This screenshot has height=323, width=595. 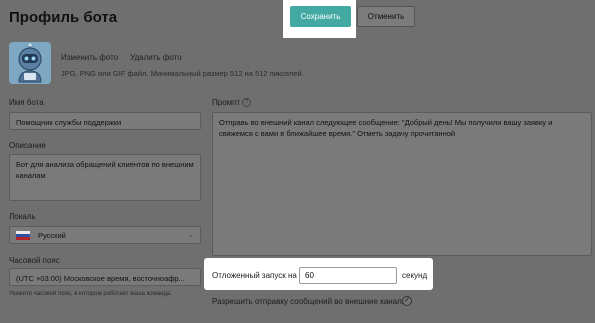 What do you see at coordinates (191, 235) in the screenshot?
I see `chevron-down-icon: ⌄` at bounding box center [191, 235].